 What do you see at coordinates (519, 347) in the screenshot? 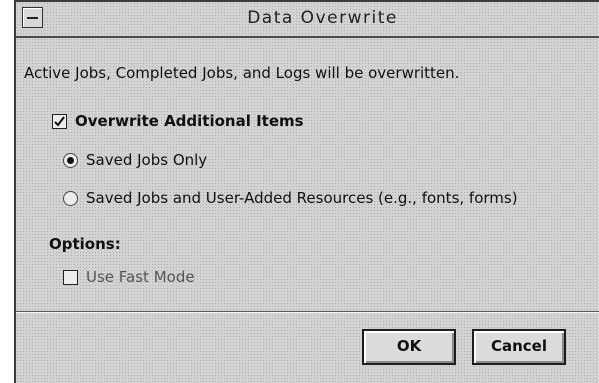
I see `cancel-button: Cancel` at bounding box center [519, 347].